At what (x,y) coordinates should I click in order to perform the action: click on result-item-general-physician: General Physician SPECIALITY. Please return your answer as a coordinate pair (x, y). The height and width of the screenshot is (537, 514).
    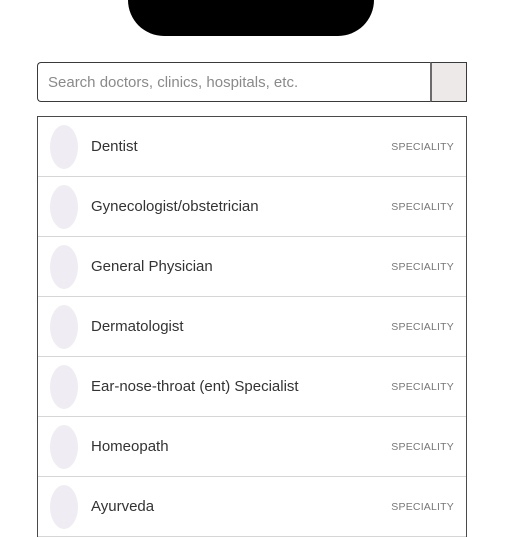
    Looking at the image, I should click on (252, 267).